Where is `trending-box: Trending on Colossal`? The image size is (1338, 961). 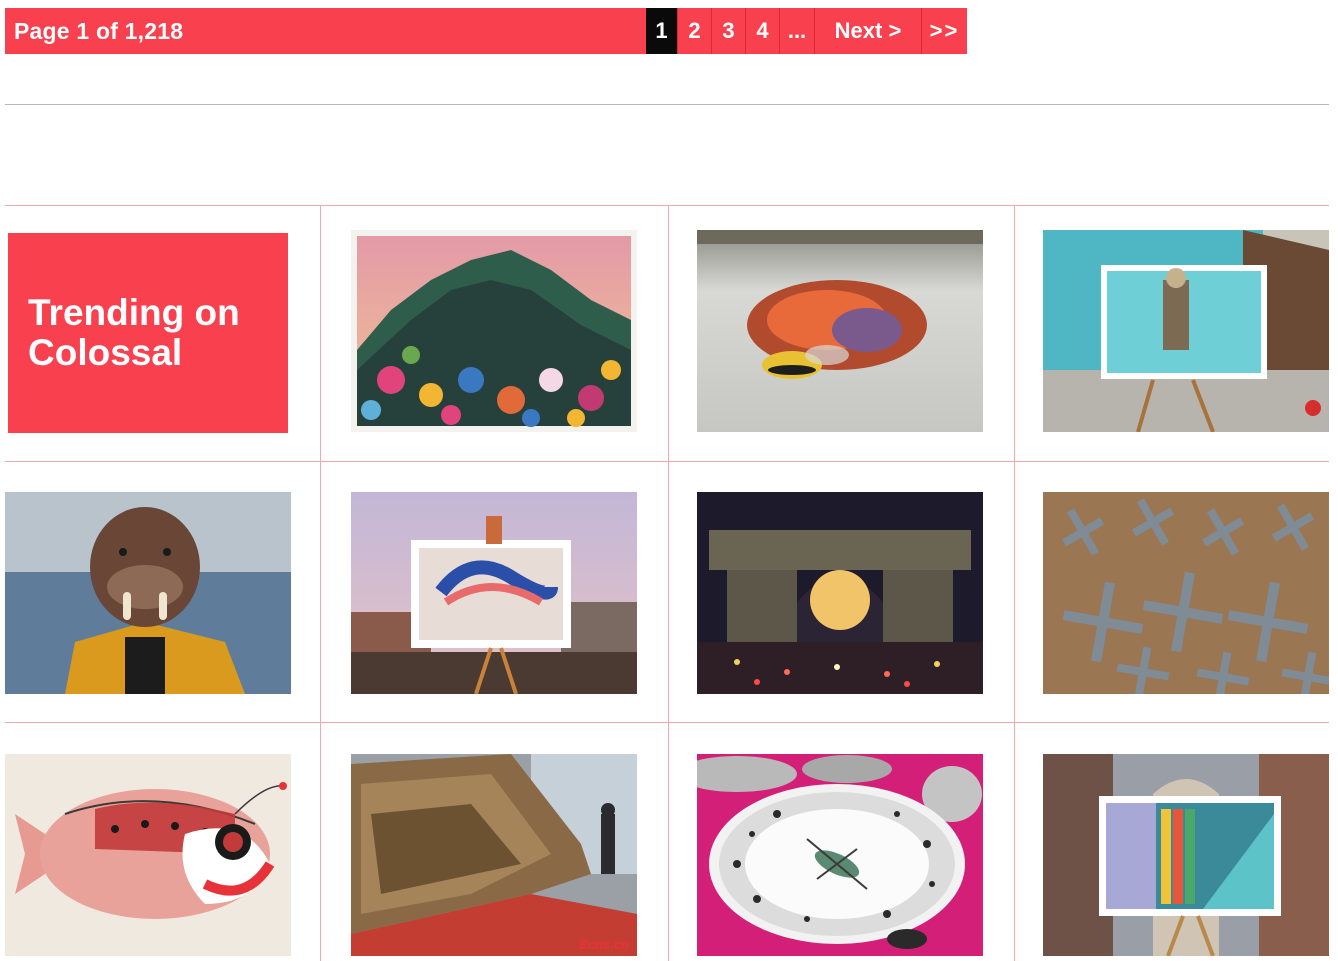 trending-box: Trending on Colossal is located at coordinates (148, 333).